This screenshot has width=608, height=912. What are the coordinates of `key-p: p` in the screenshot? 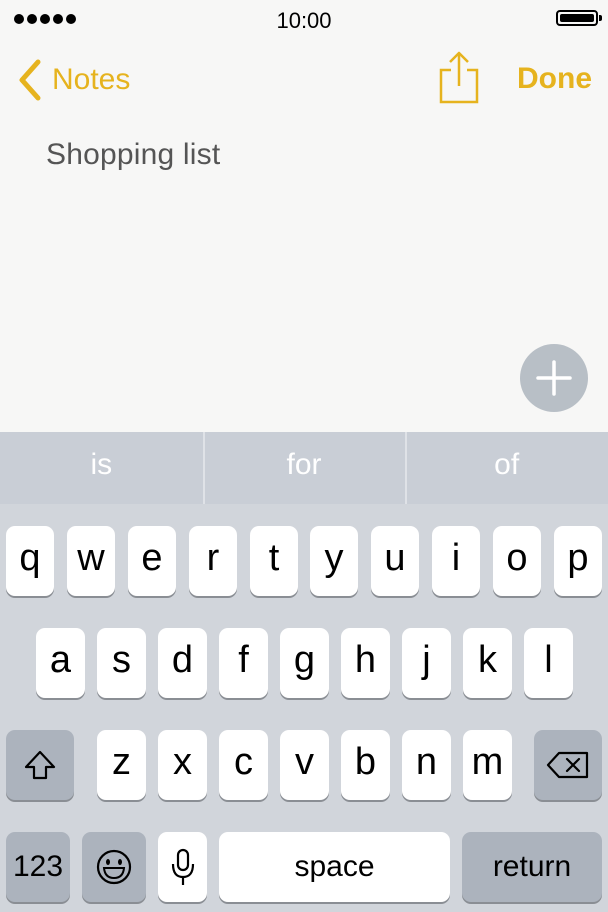 It's located at (578, 561).